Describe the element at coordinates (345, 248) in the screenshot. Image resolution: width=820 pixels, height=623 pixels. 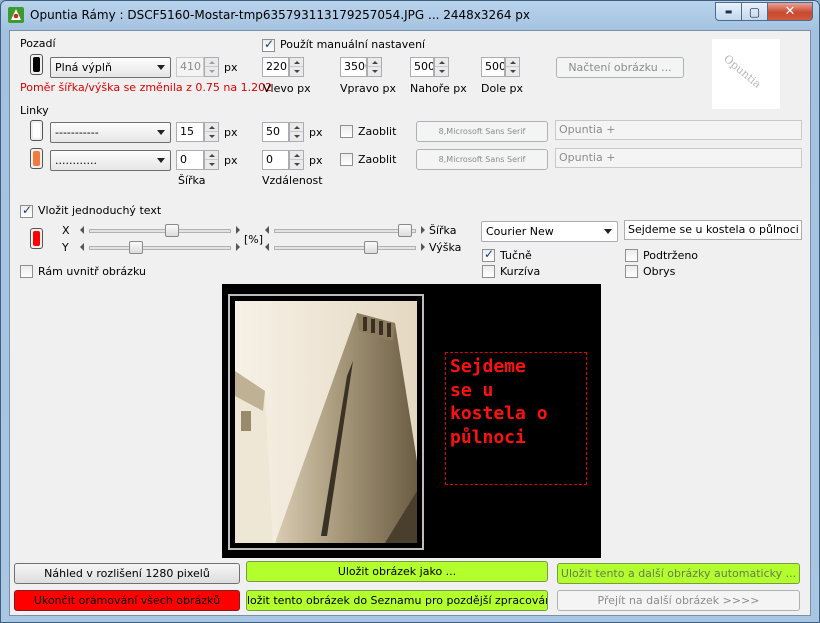
I see `text-height-slider` at that location.